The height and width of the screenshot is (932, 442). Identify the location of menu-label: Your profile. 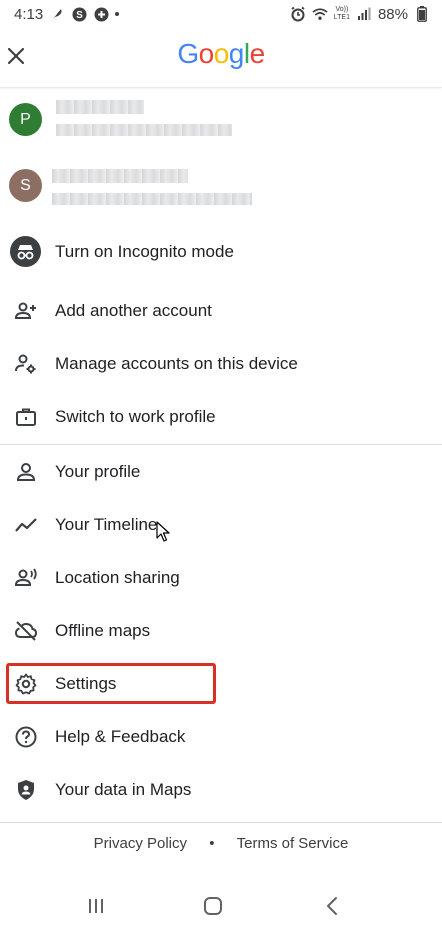
(98, 471).